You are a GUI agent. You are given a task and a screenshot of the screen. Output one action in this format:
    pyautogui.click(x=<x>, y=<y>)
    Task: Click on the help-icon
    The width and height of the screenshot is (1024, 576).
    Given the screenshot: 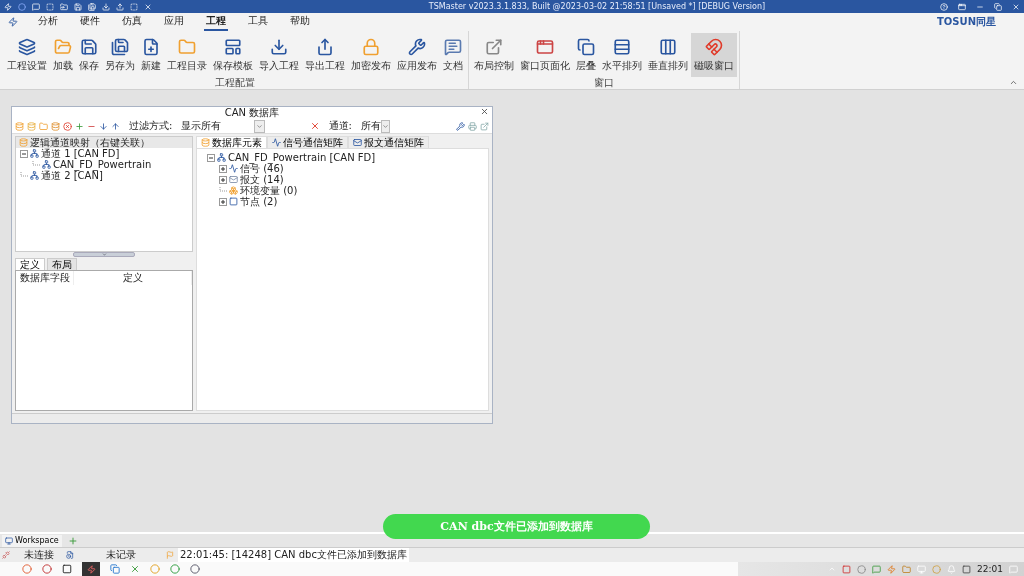 What is the action you would take?
    pyautogui.click(x=944, y=6)
    